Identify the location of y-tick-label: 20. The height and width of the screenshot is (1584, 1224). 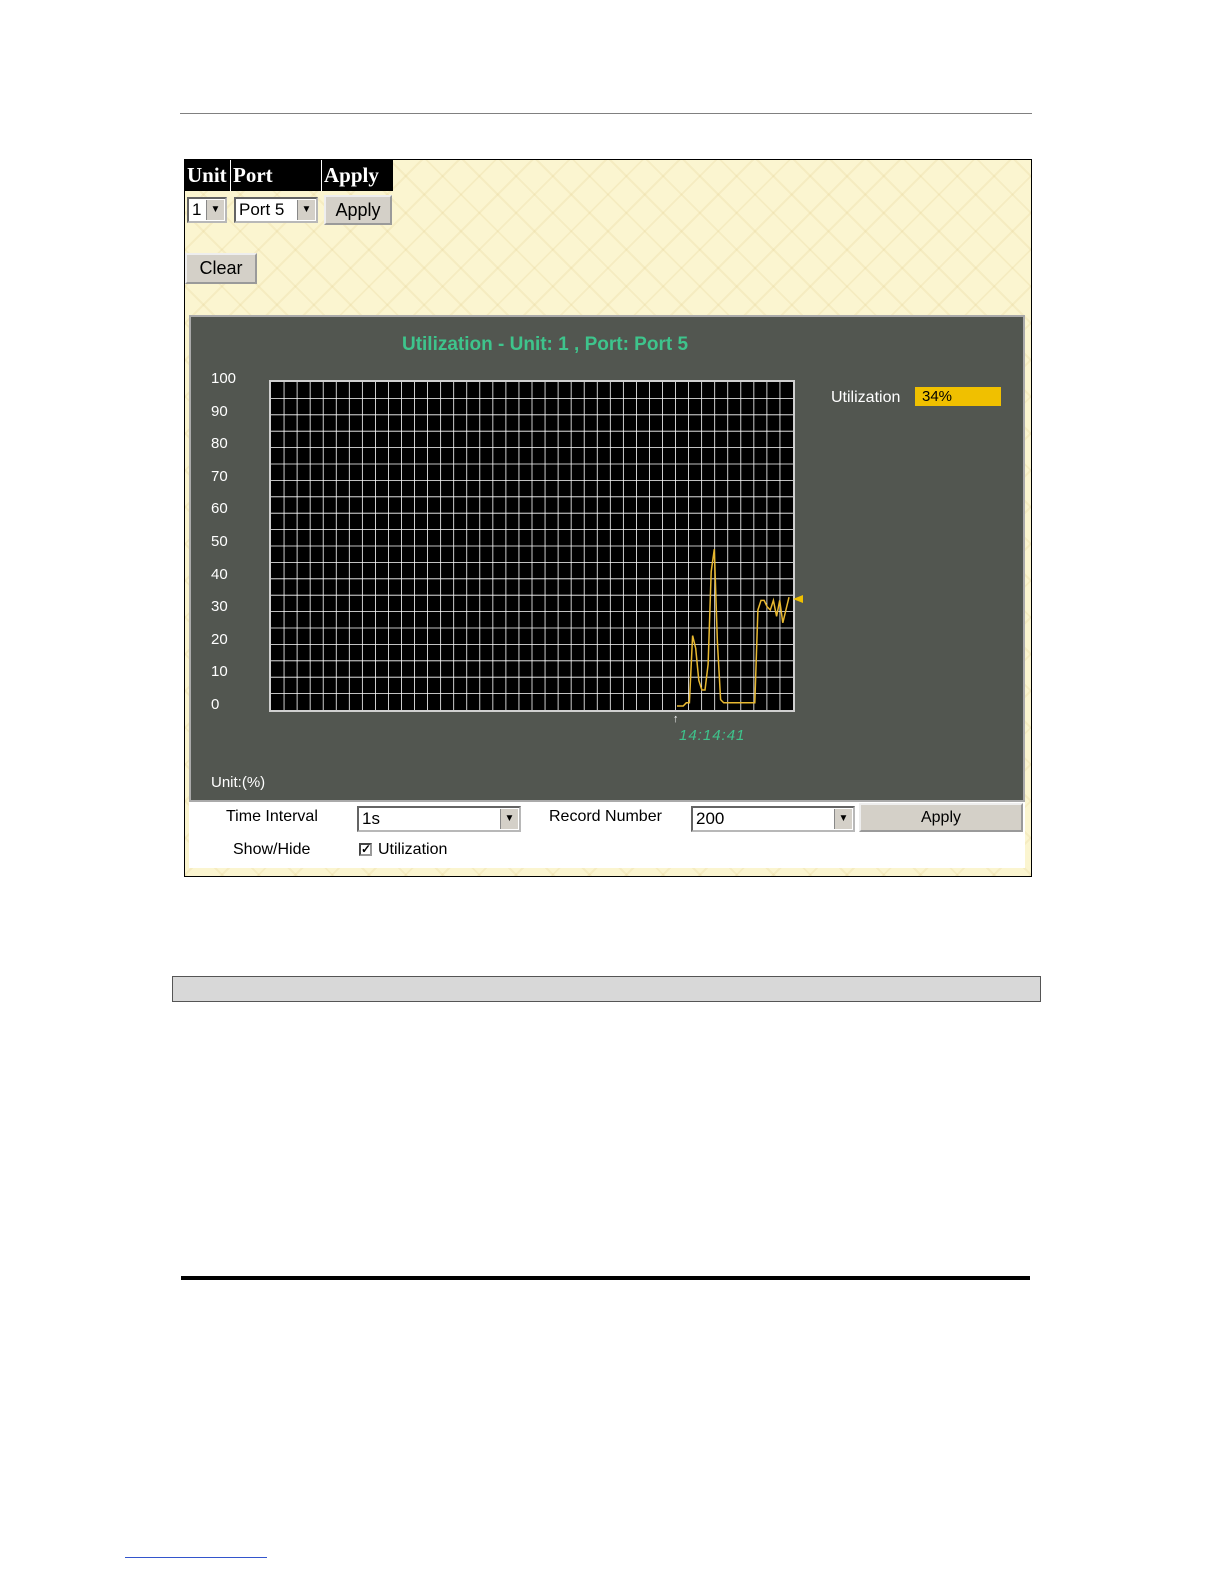
(219, 639).